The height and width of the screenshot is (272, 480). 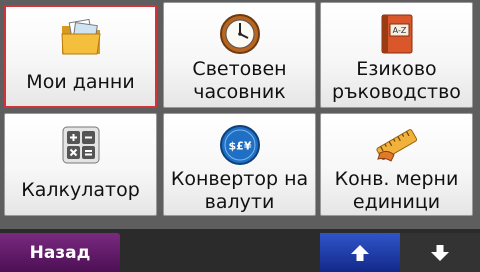 What do you see at coordinates (80, 145) in the screenshot?
I see `calculator-icon` at bounding box center [80, 145].